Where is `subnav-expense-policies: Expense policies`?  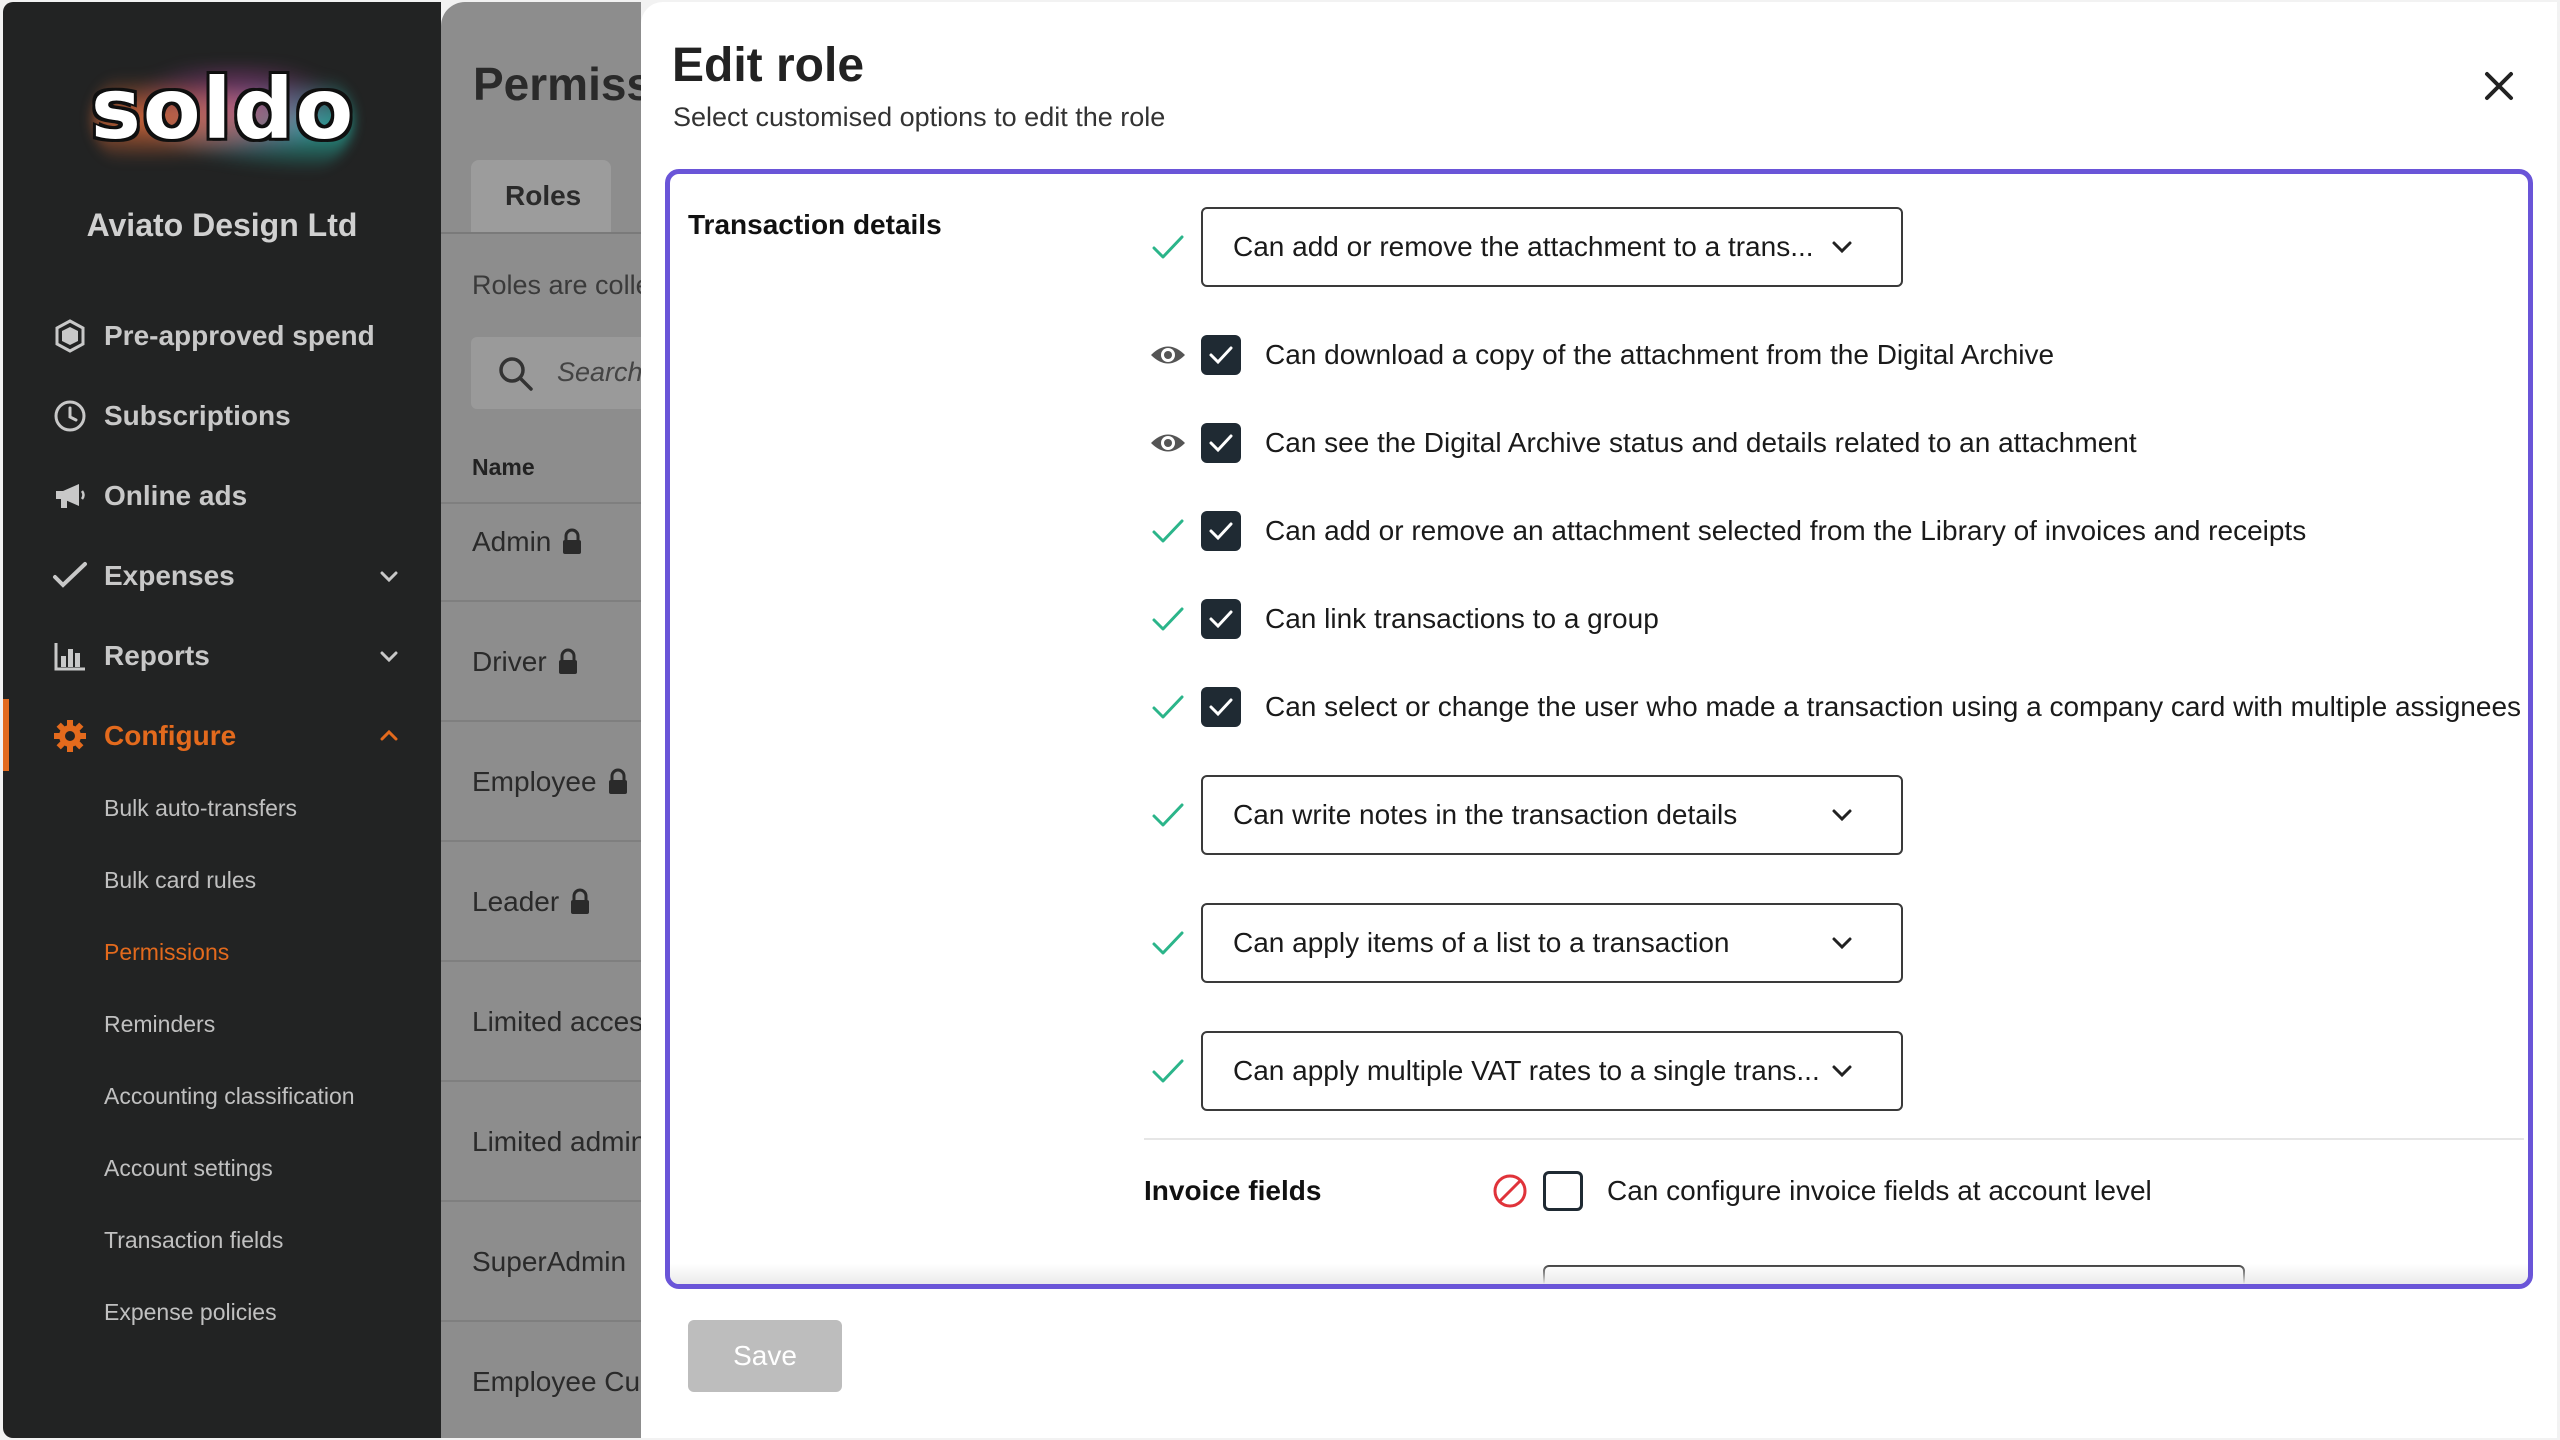 subnav-expense-policies: Expense policies is located at coordinates (190, 1312).